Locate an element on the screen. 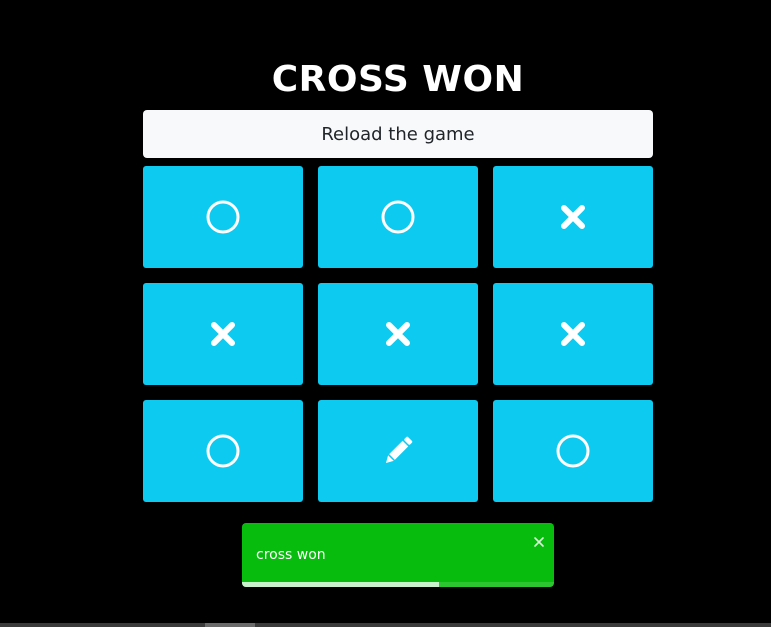  notification-toast: cross won is located at coordinates (398, 555).